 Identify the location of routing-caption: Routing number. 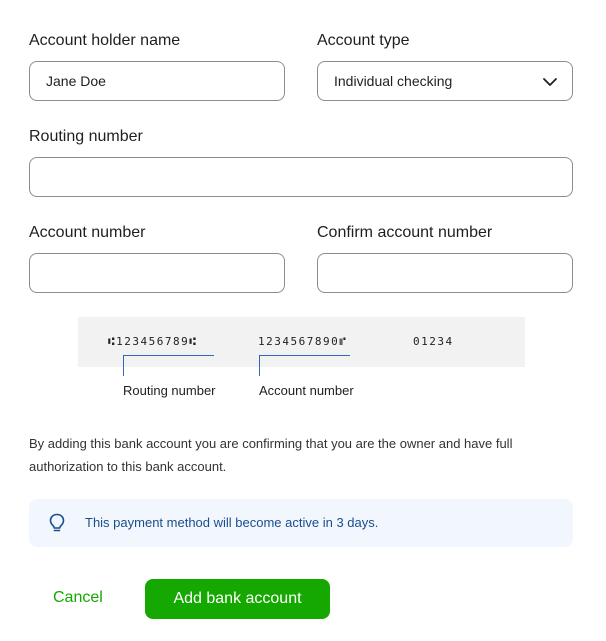
(169, 390).